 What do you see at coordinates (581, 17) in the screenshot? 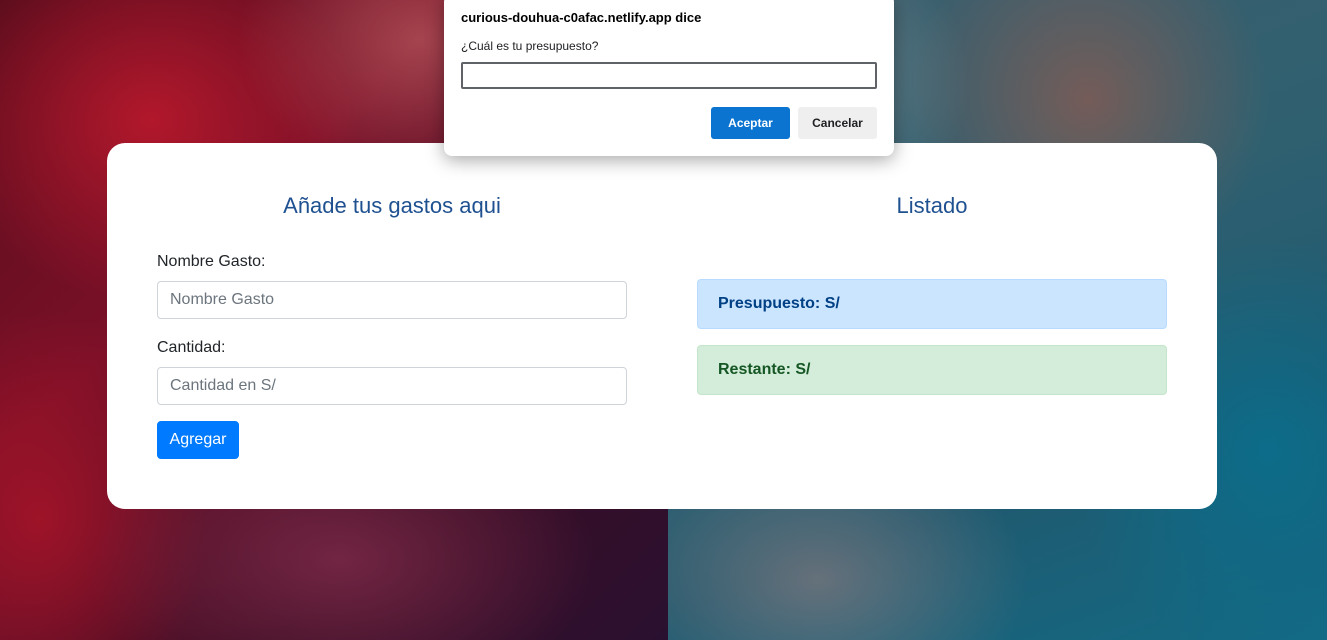
I see `dialog-origin-text: curious-douhua-c0afac.netlify.app dice` at bounding box center [581, 17].